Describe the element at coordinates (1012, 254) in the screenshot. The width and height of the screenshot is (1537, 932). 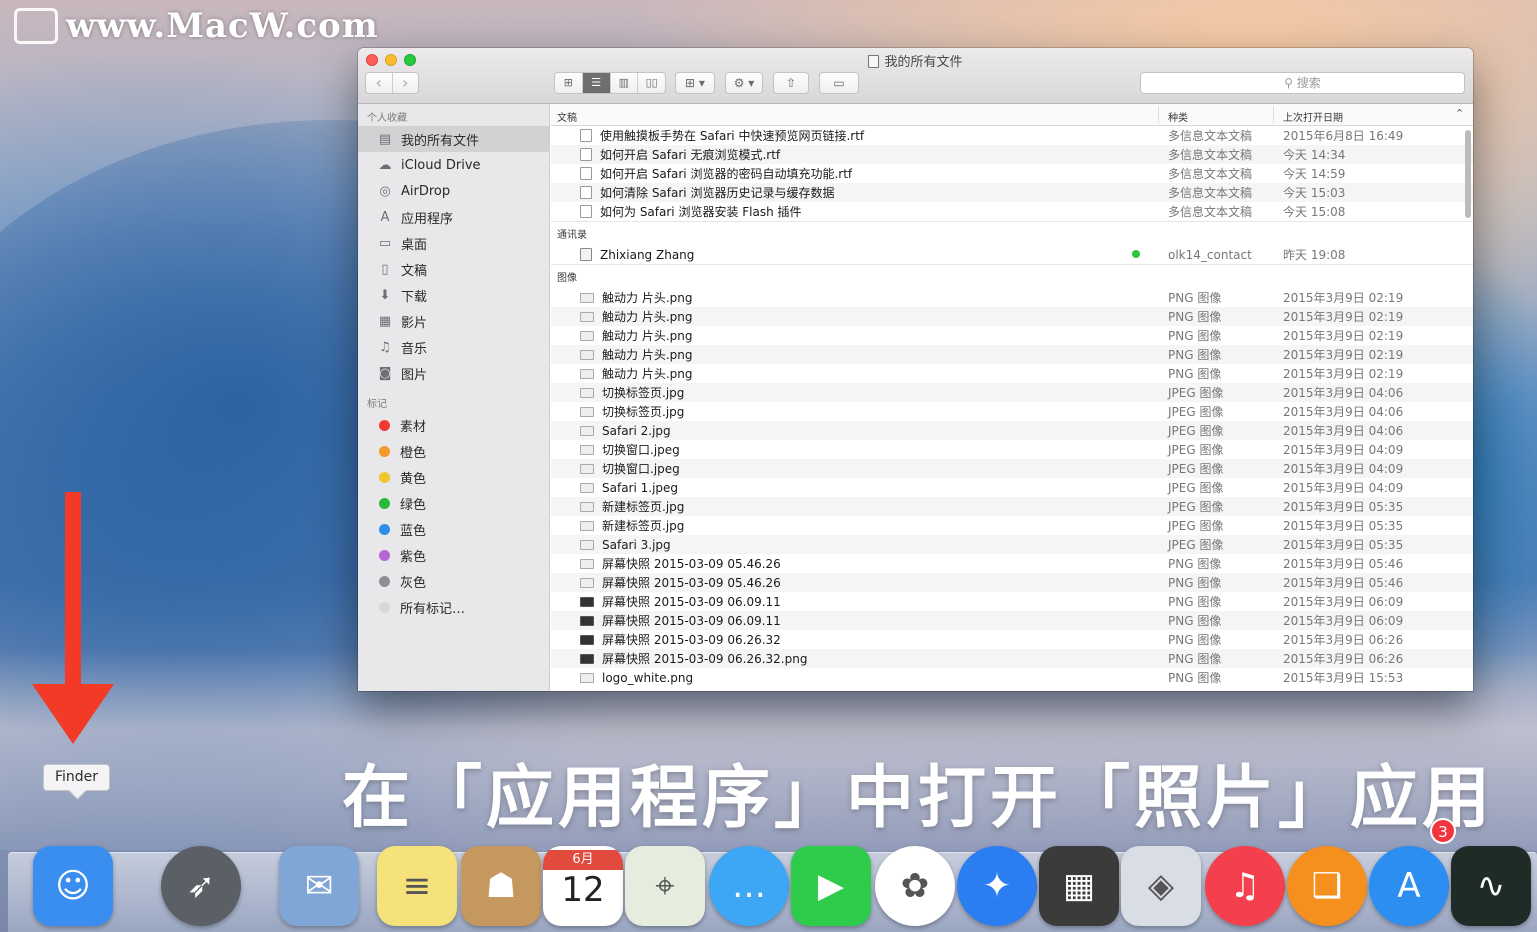
I see `table-row: Zhixiang Zhang olk14_contact 昨天 19:08` at that location.